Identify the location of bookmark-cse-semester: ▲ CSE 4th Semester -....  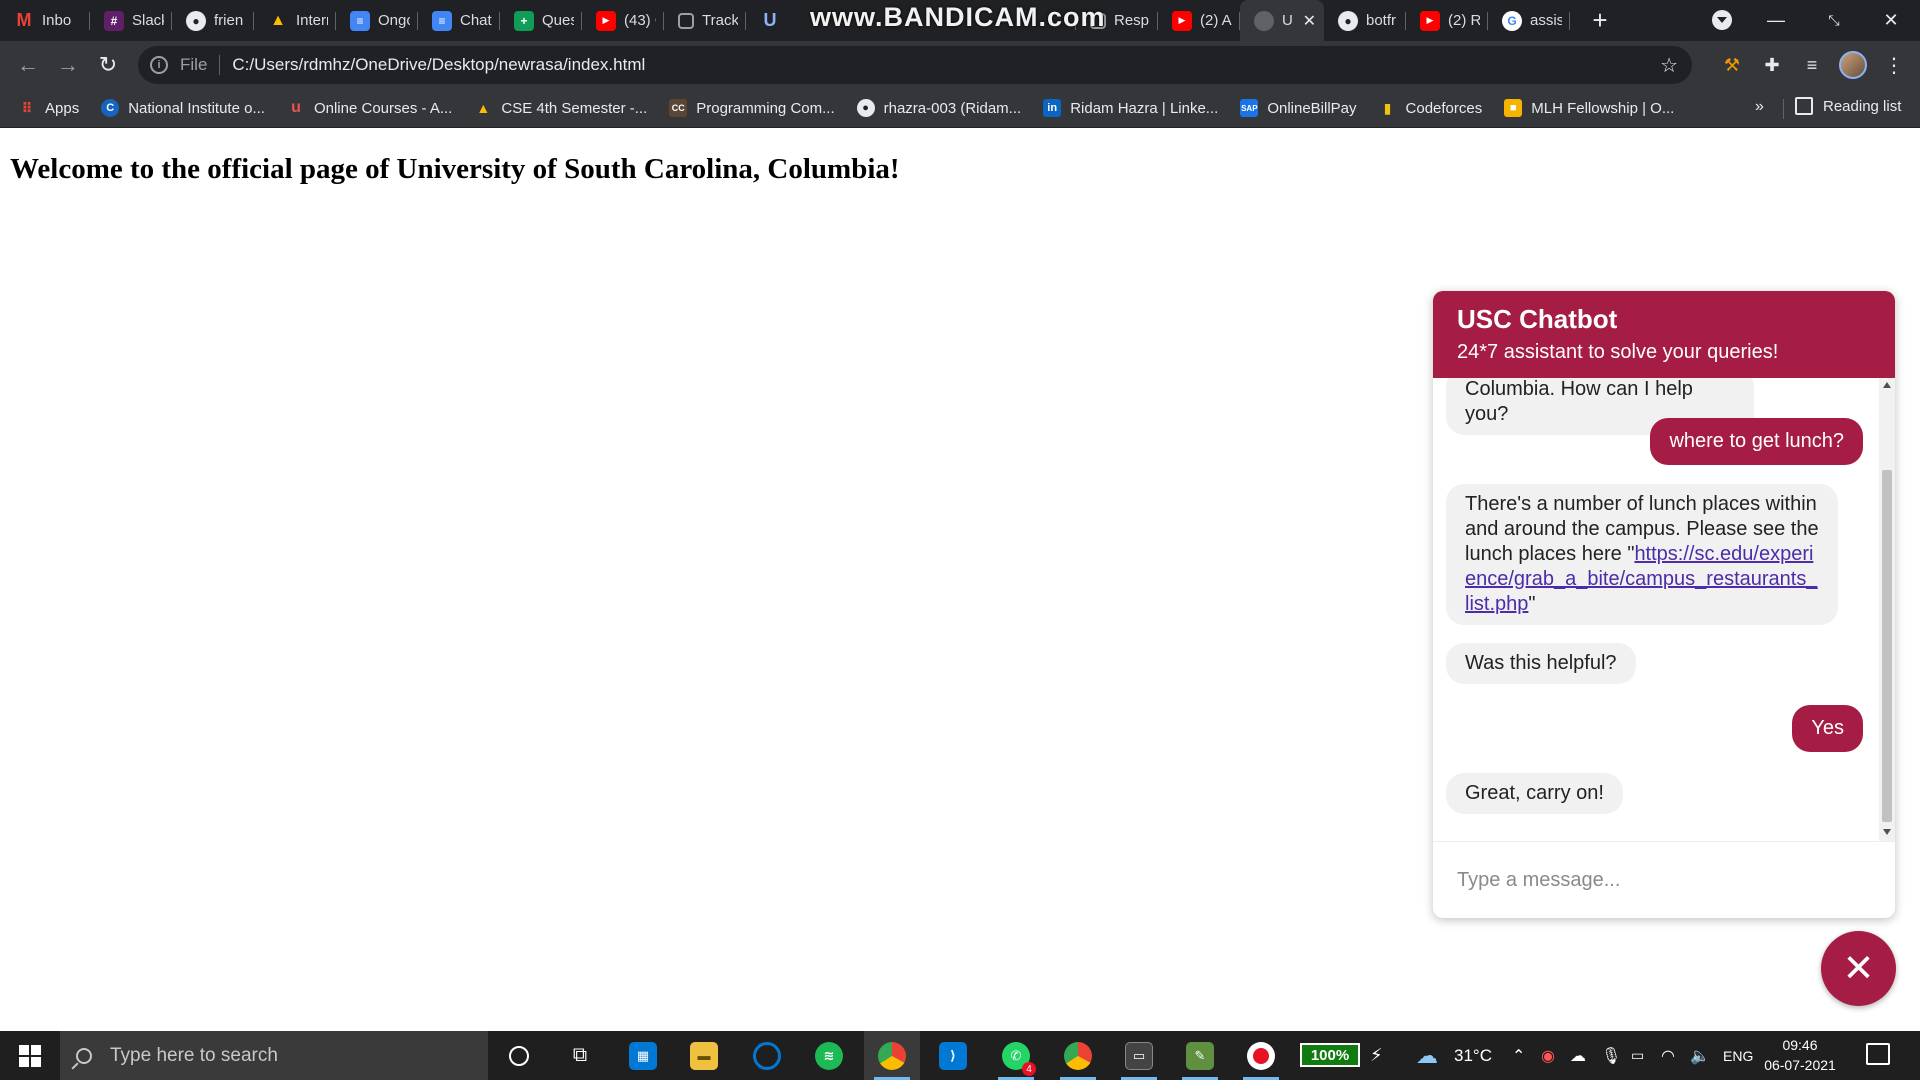
(560, 108).